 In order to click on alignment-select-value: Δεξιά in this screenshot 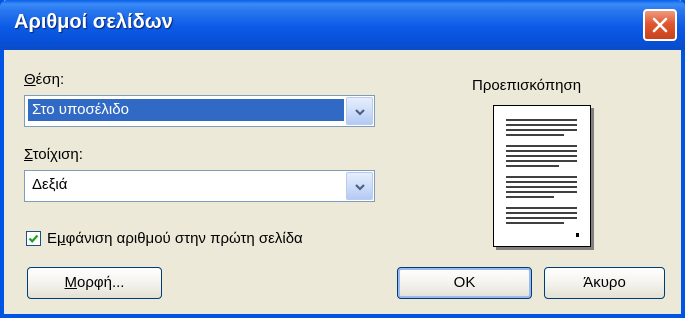, I will do `click(50, 184)`.